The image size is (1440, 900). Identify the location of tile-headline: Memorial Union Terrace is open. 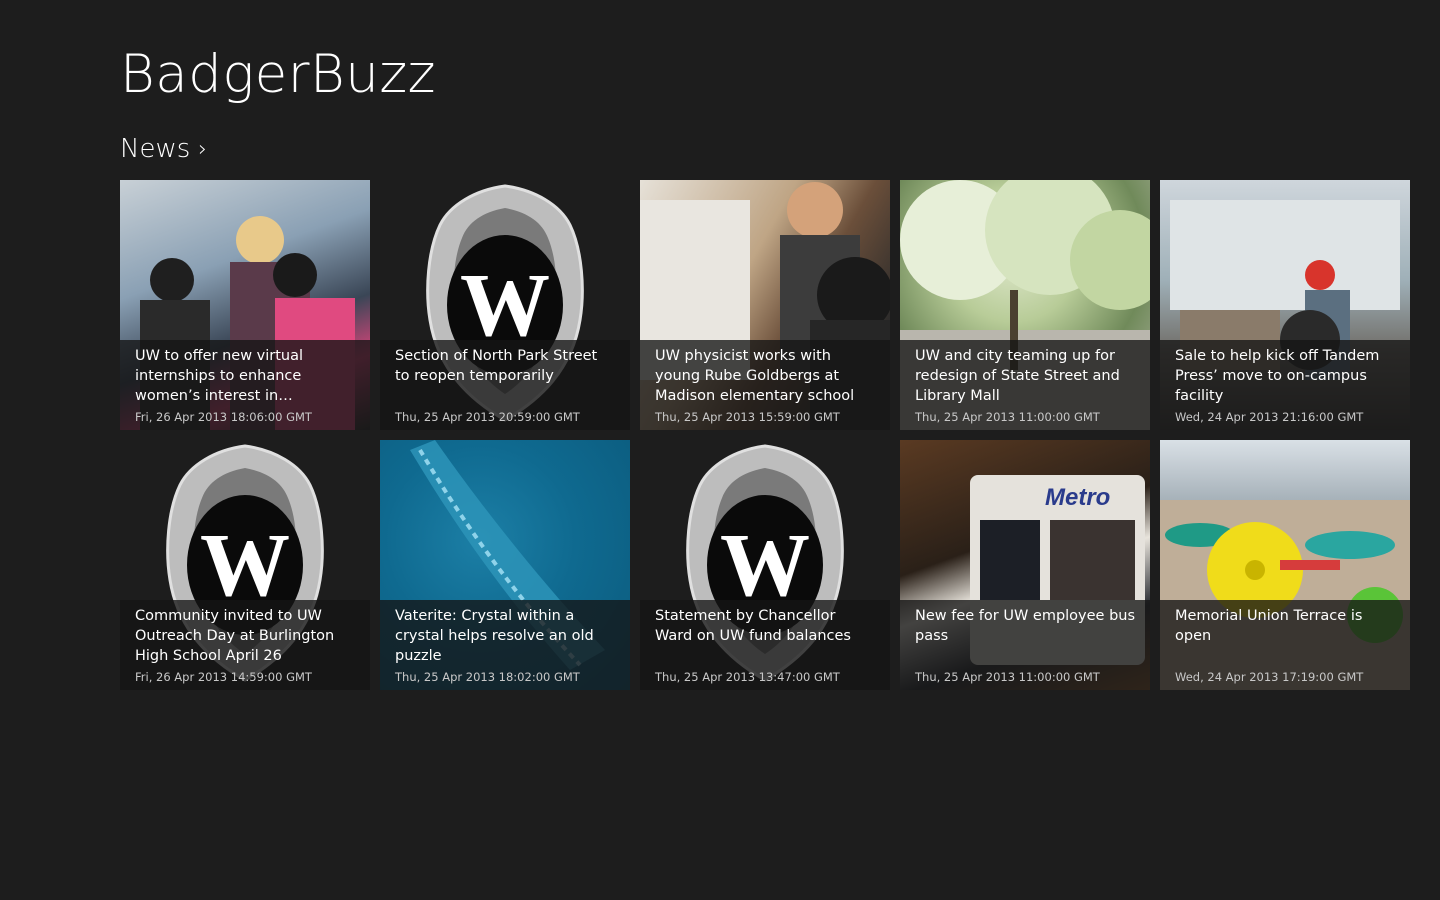
(1269, 626).